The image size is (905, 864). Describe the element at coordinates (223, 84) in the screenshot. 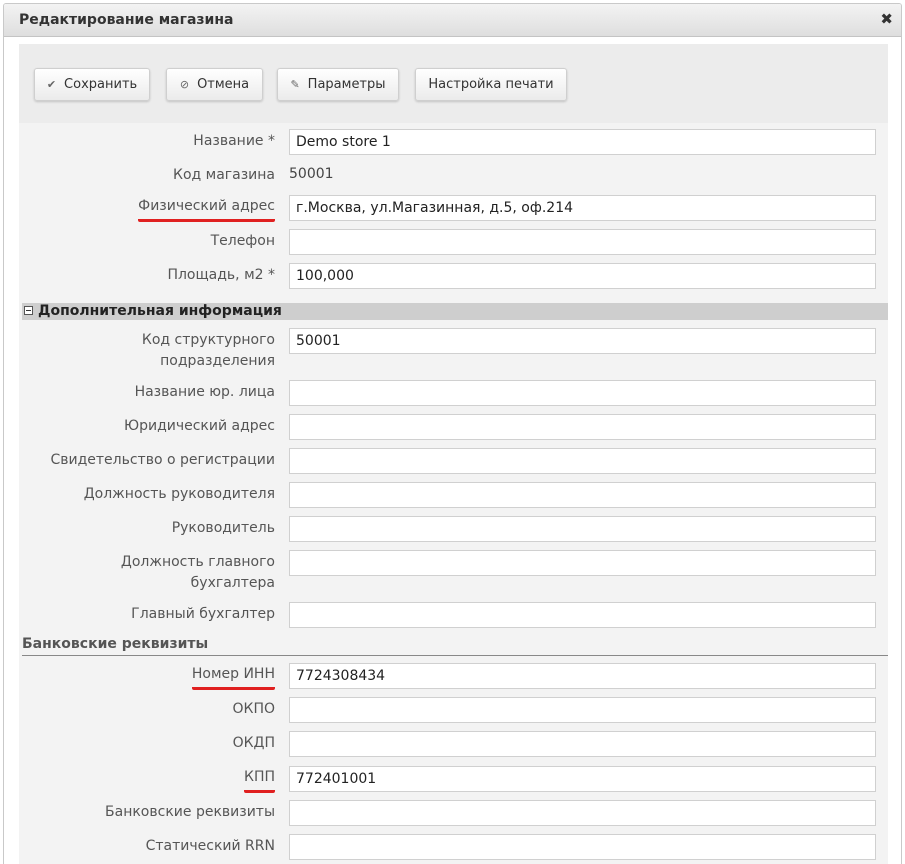

I see `cancel-button-label: Отмена` at that location.